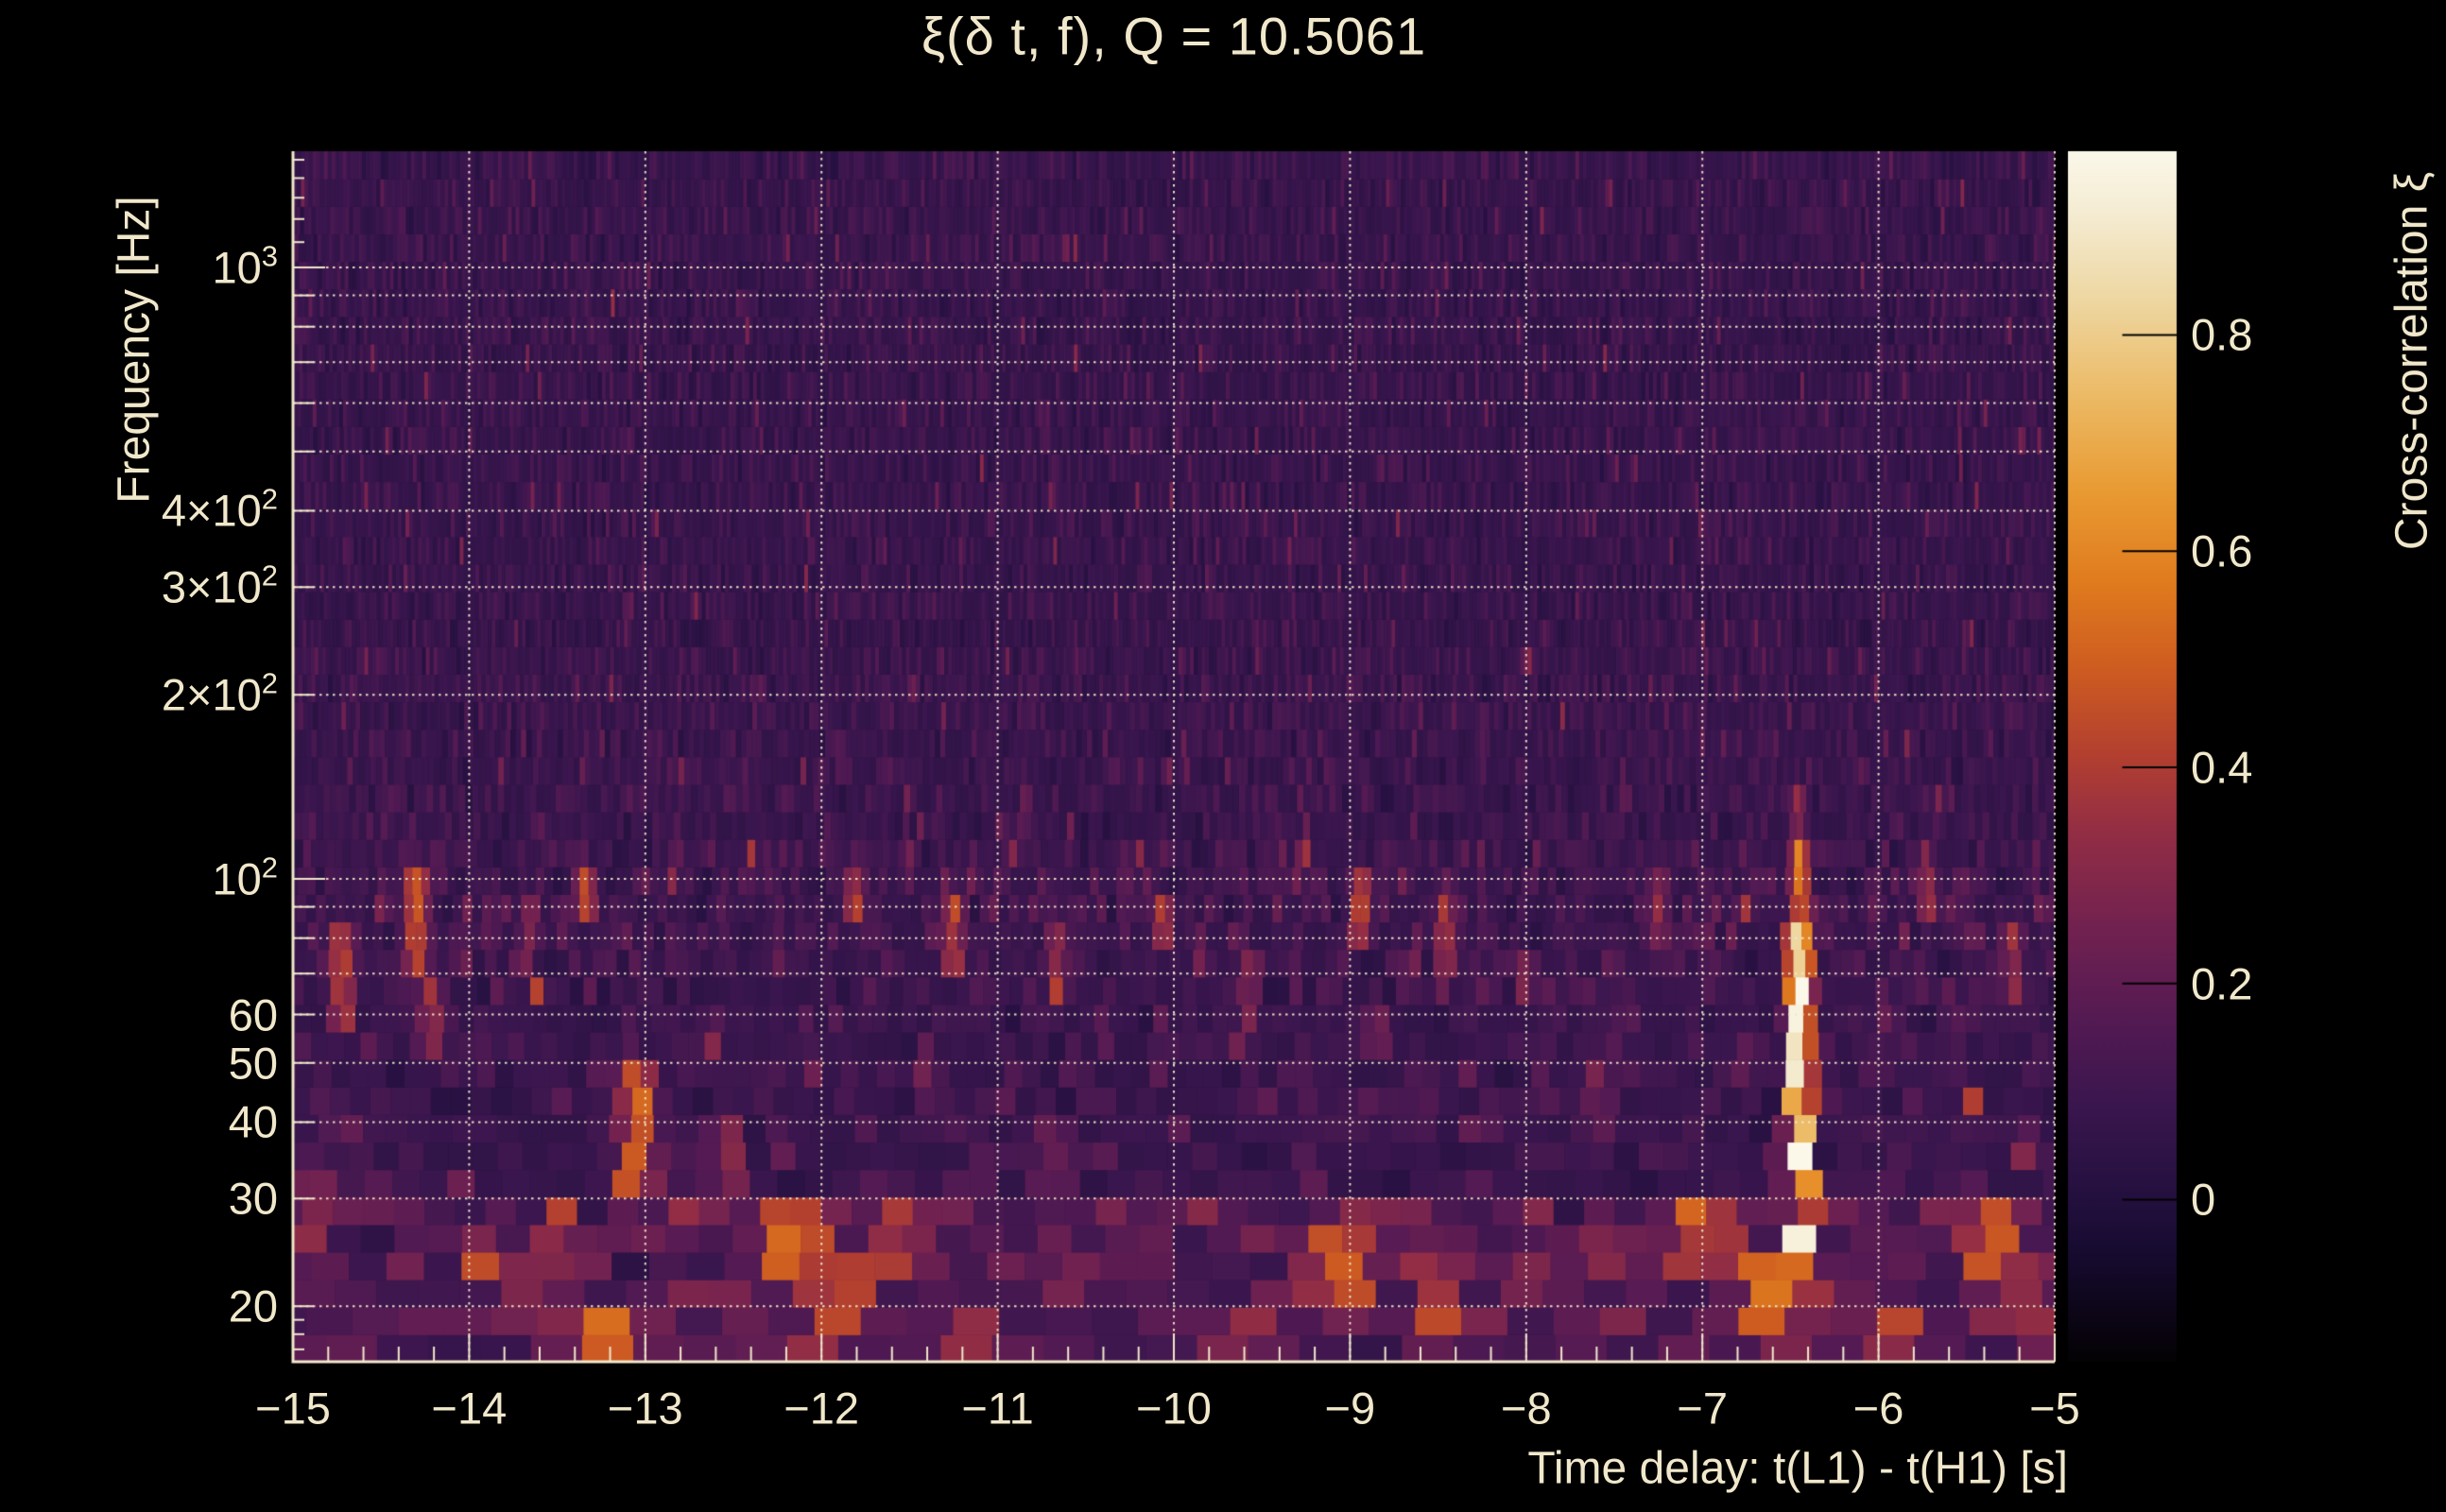  Describe the element at coordinates (293, 1408) in the screenshot. I see `x-tick-label: −15` at that location.